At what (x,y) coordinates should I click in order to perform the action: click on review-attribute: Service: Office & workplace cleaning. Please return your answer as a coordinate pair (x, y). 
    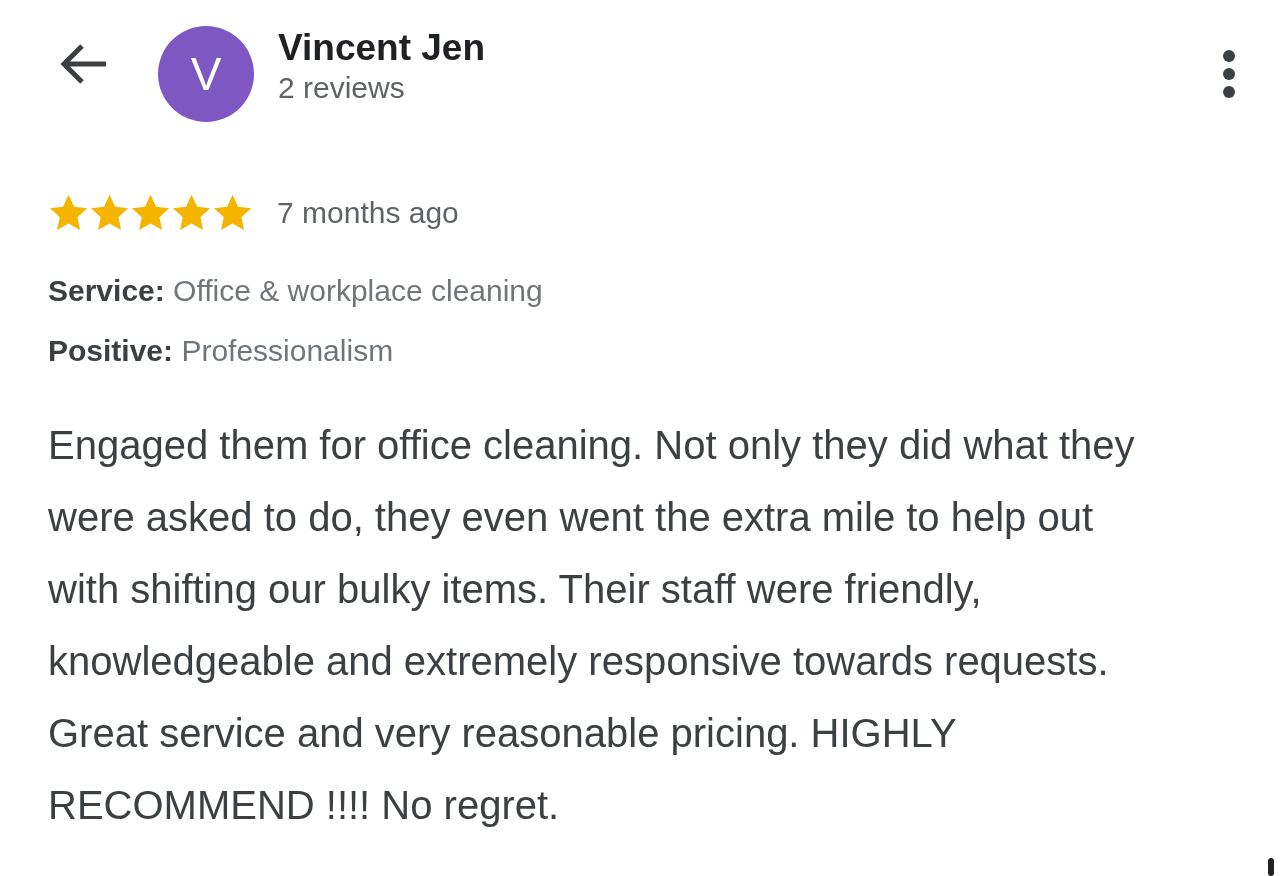
    Looking at the image, I should click on (296, 291).